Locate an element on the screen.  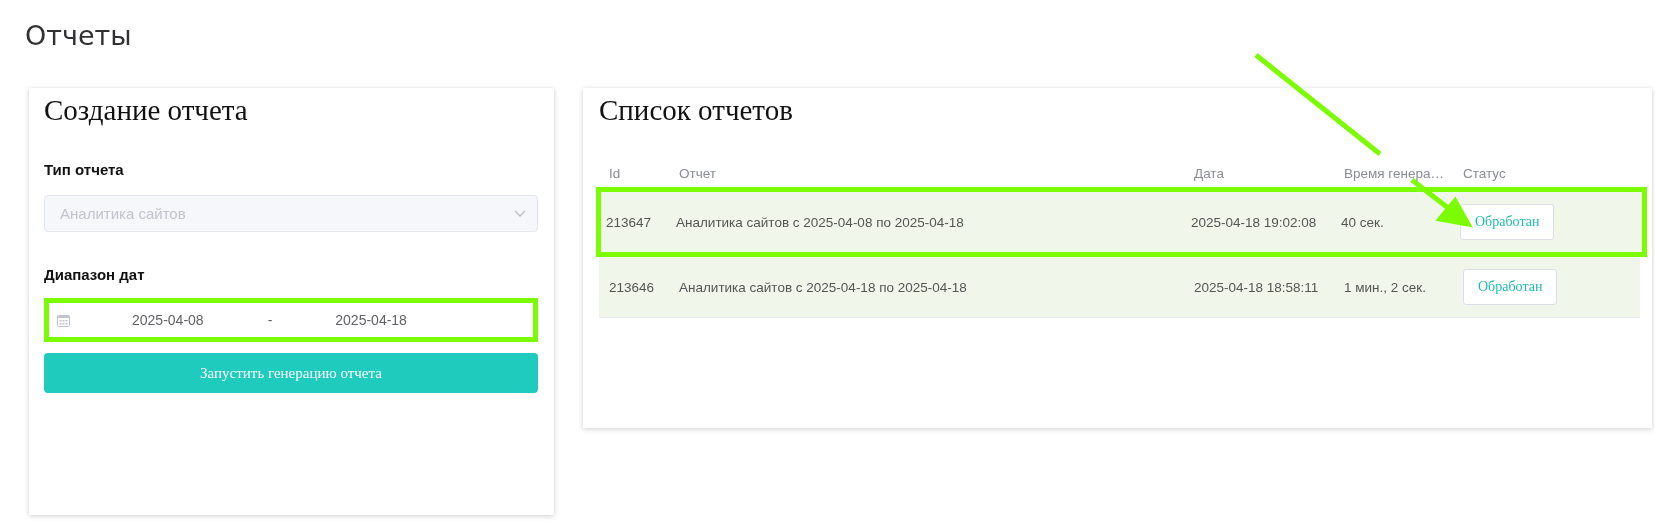
column-header: Id is located at coordinates (615, 174).